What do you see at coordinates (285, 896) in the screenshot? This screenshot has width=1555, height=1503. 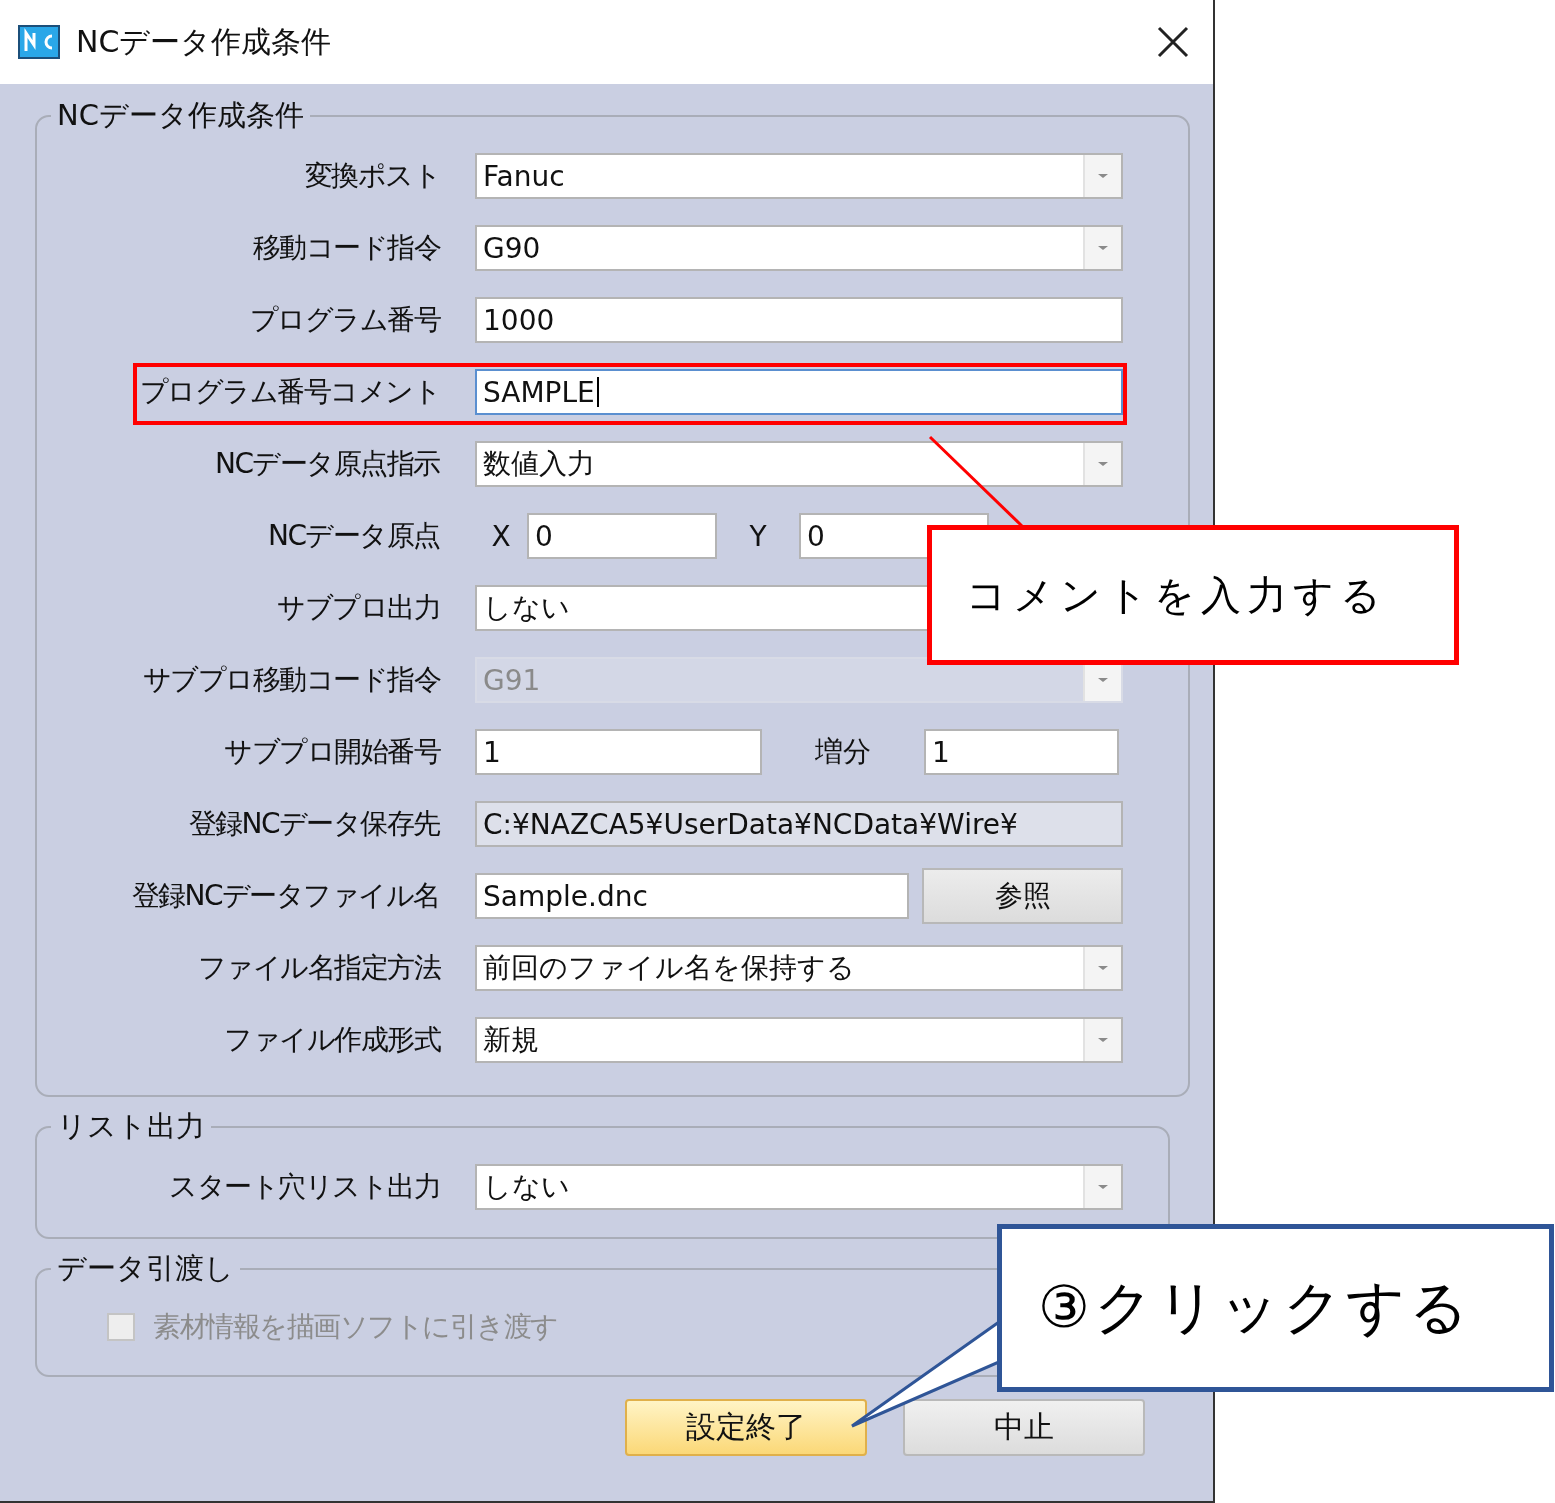 I see `field-label: 登録NCデータファイル名` at bounding box center [285, 896].